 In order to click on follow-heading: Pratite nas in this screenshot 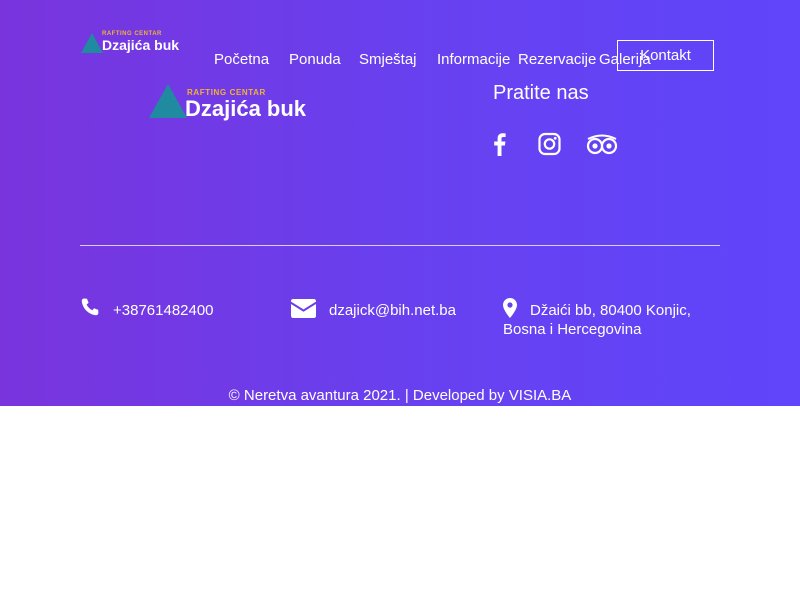, I will do `click(541, 93)`.